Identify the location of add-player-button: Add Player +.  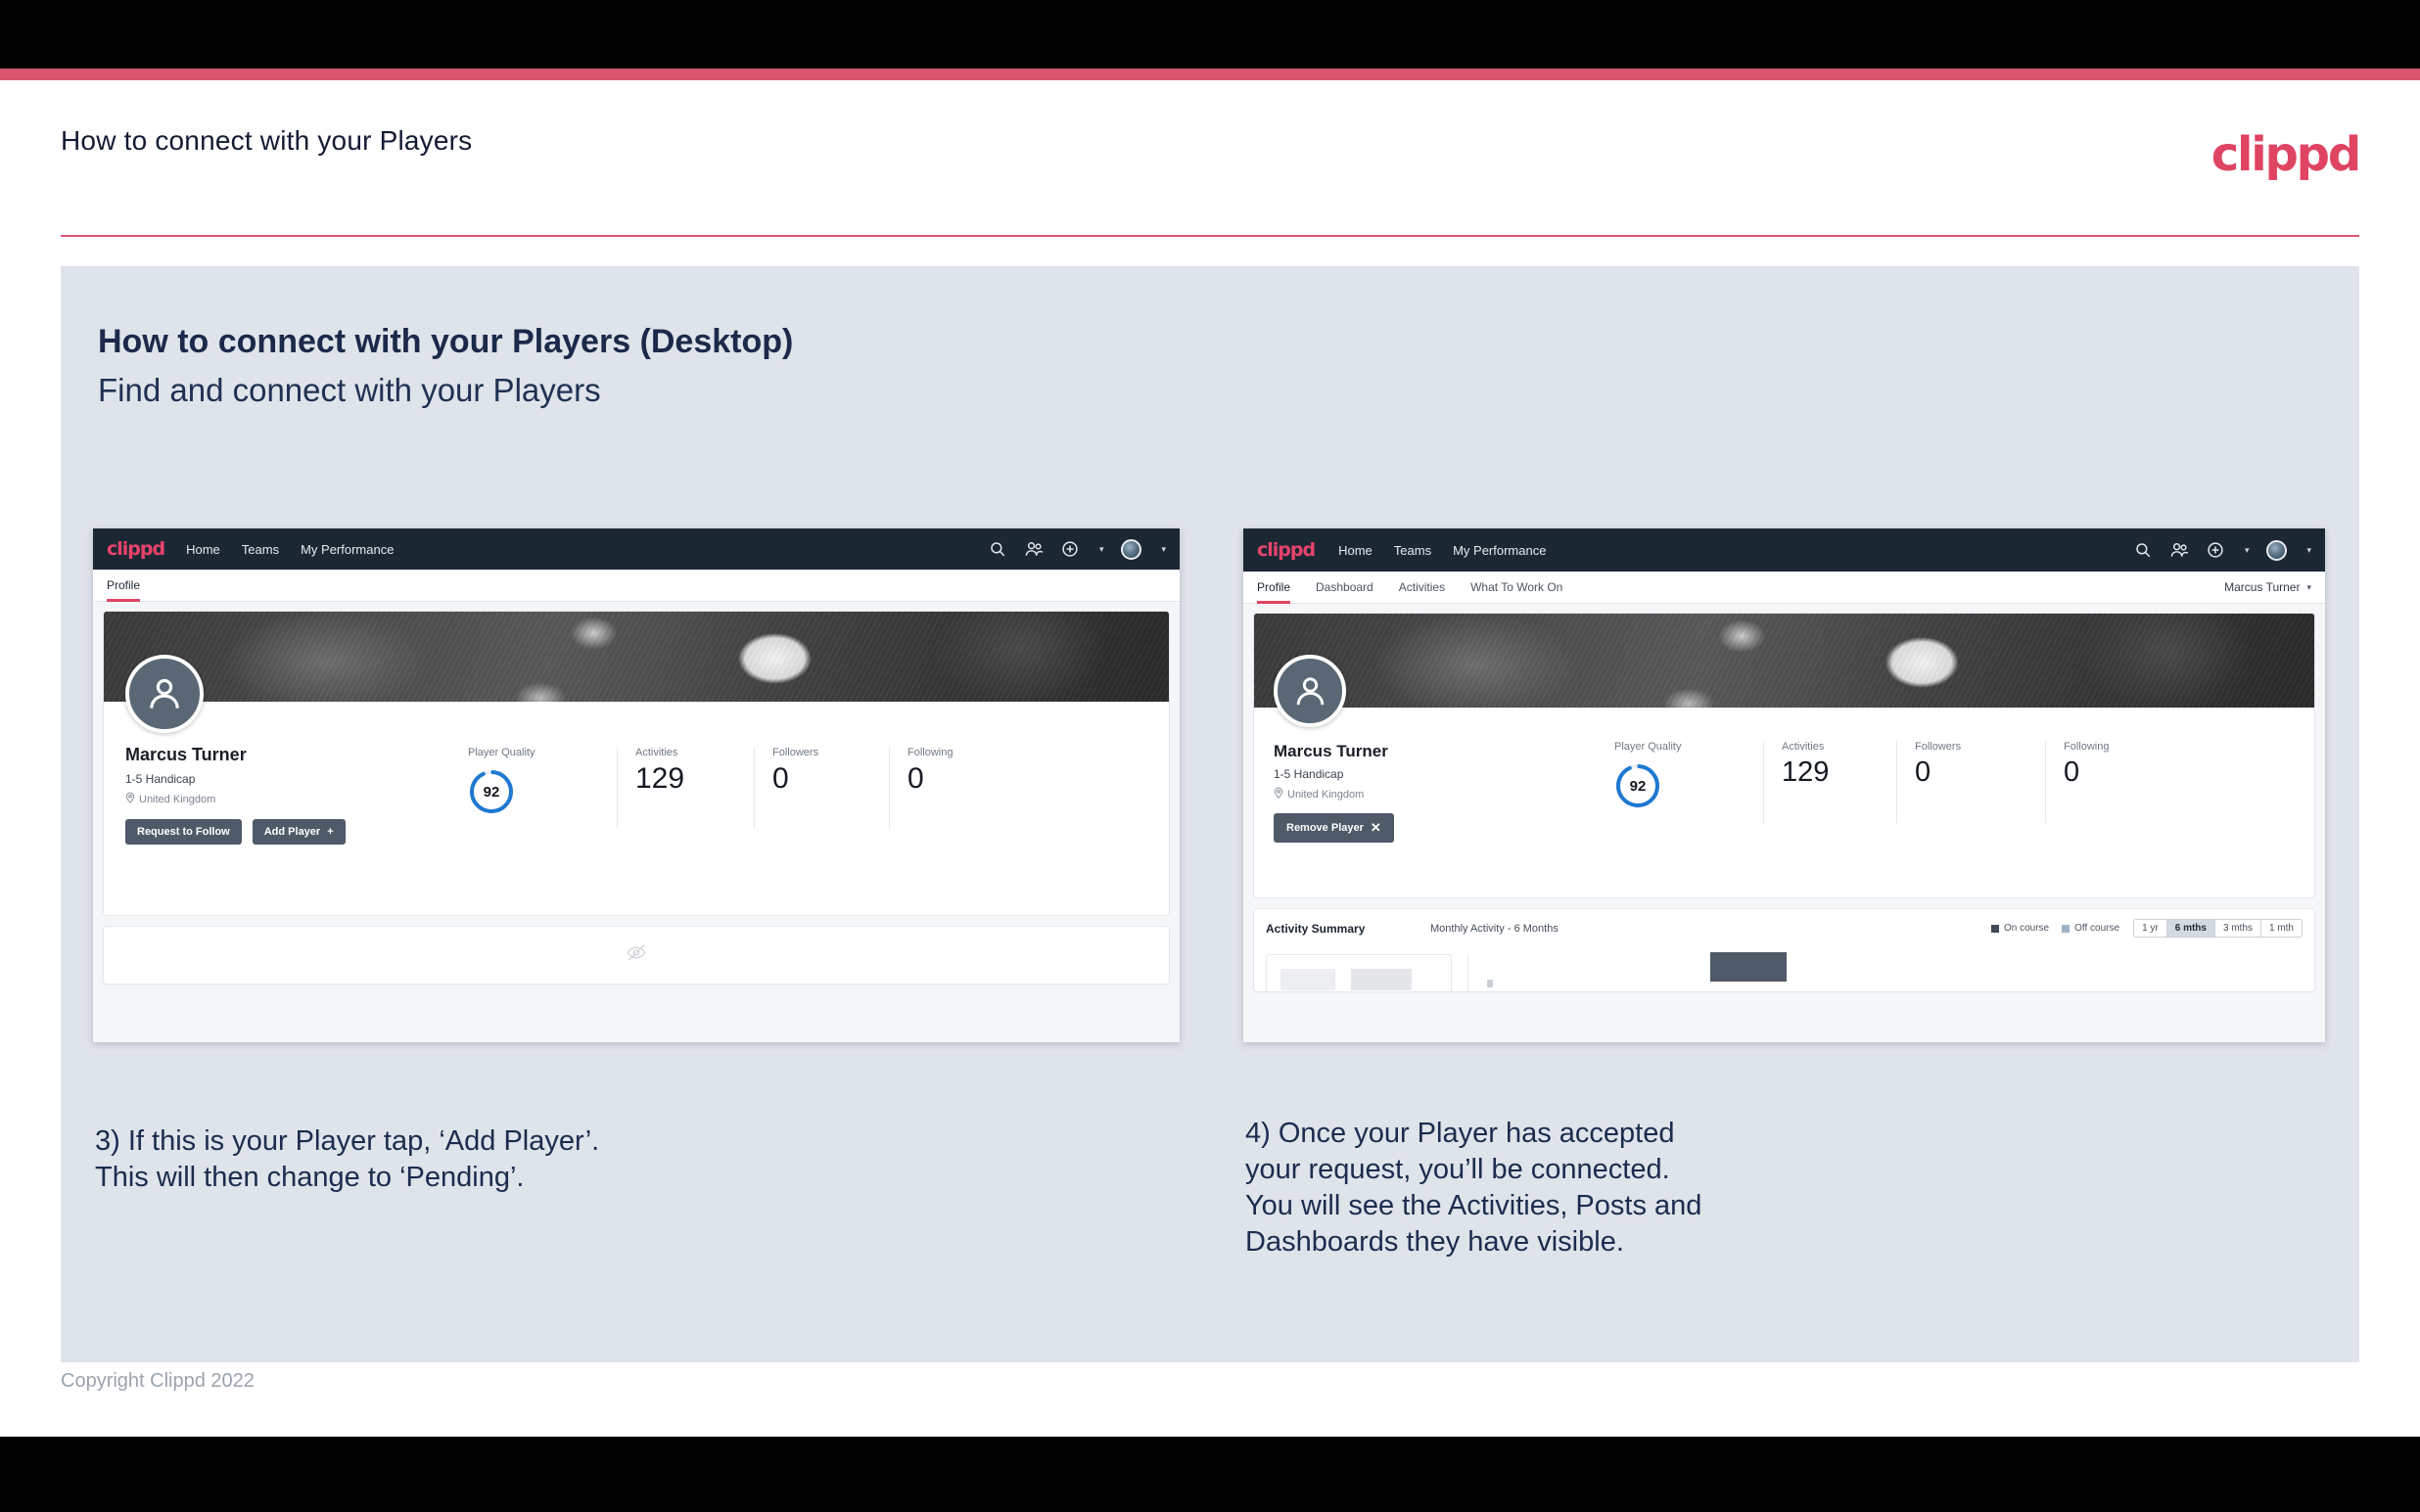
(299, 832).